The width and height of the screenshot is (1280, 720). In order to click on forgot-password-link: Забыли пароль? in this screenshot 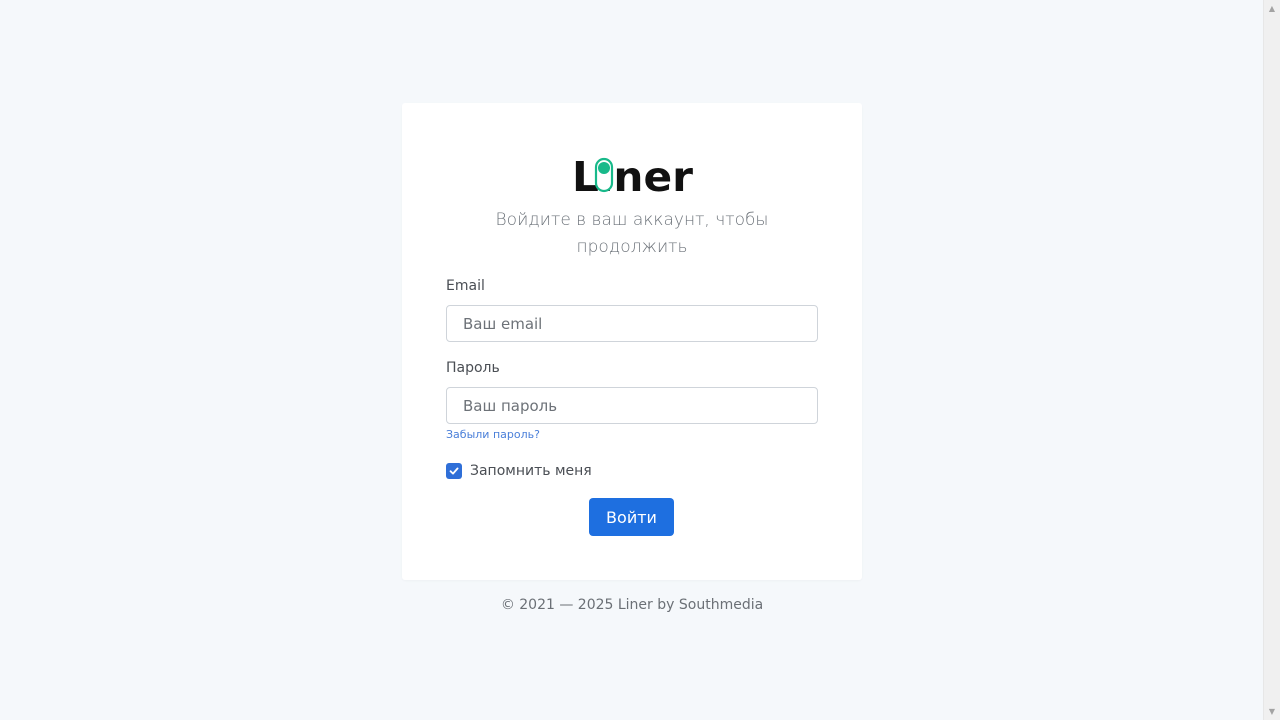, I will do `click(493, 434)`.